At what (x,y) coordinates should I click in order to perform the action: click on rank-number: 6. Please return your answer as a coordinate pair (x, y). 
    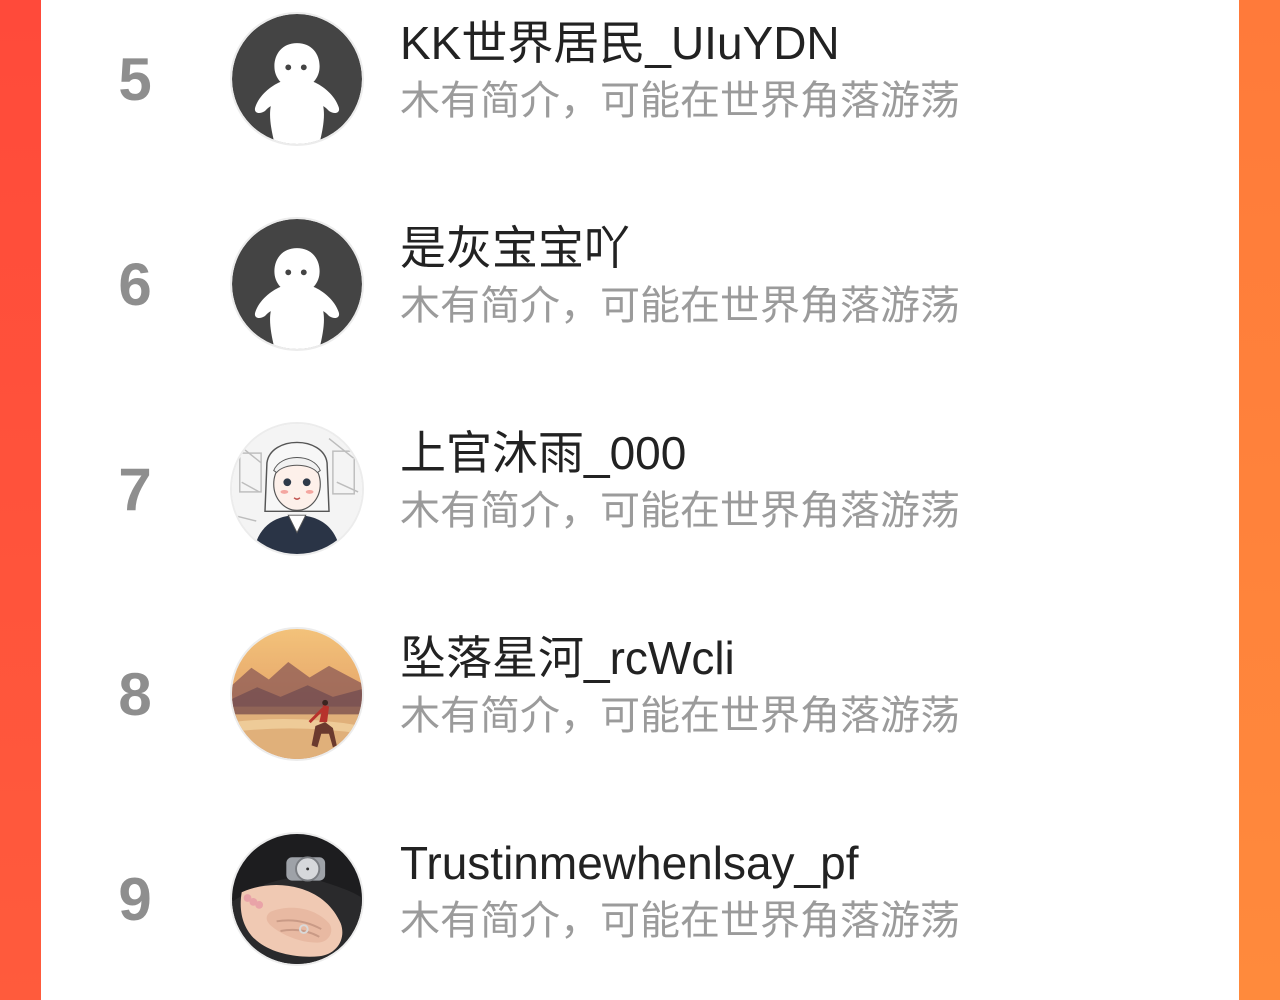
    Looking at the image, I should click on (135, 284).